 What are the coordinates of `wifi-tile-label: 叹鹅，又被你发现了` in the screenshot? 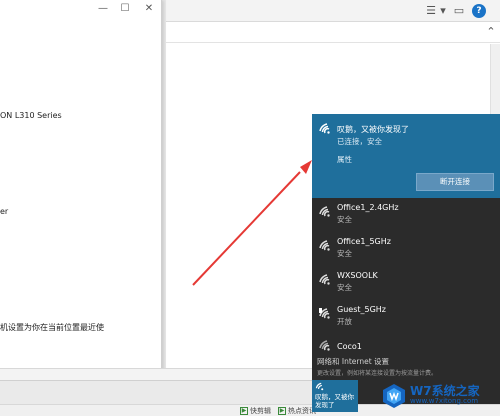 It's located at (334, 401).